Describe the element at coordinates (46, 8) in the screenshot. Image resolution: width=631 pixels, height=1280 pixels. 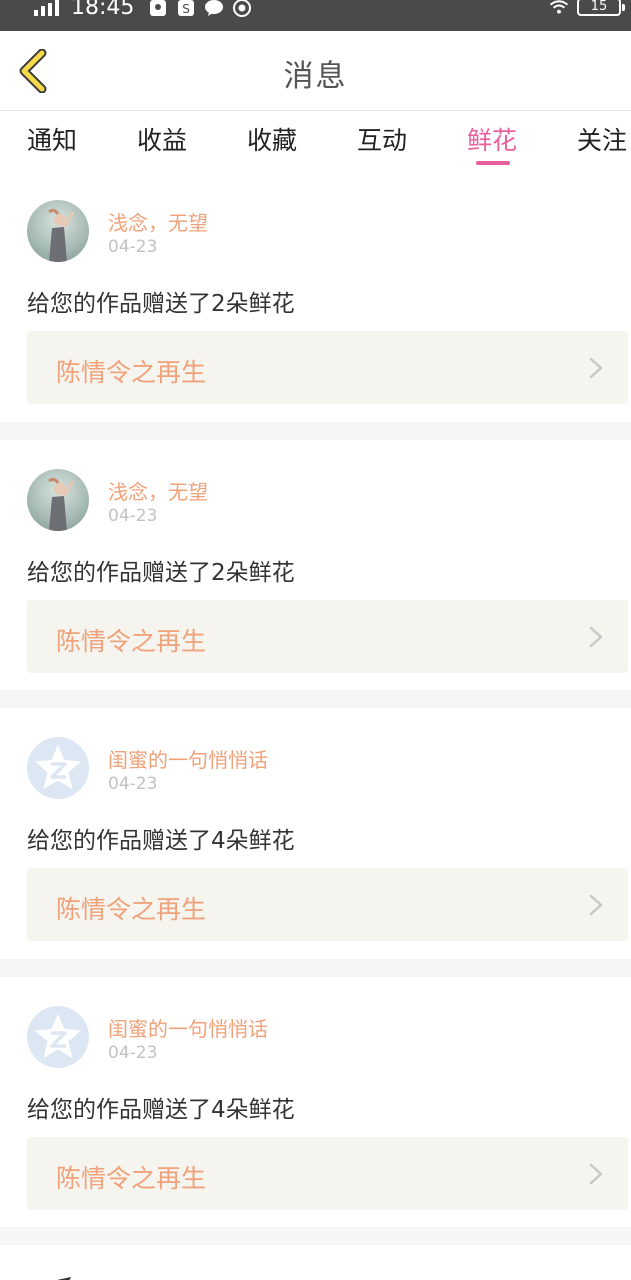
I see `signal-icon` at that location.